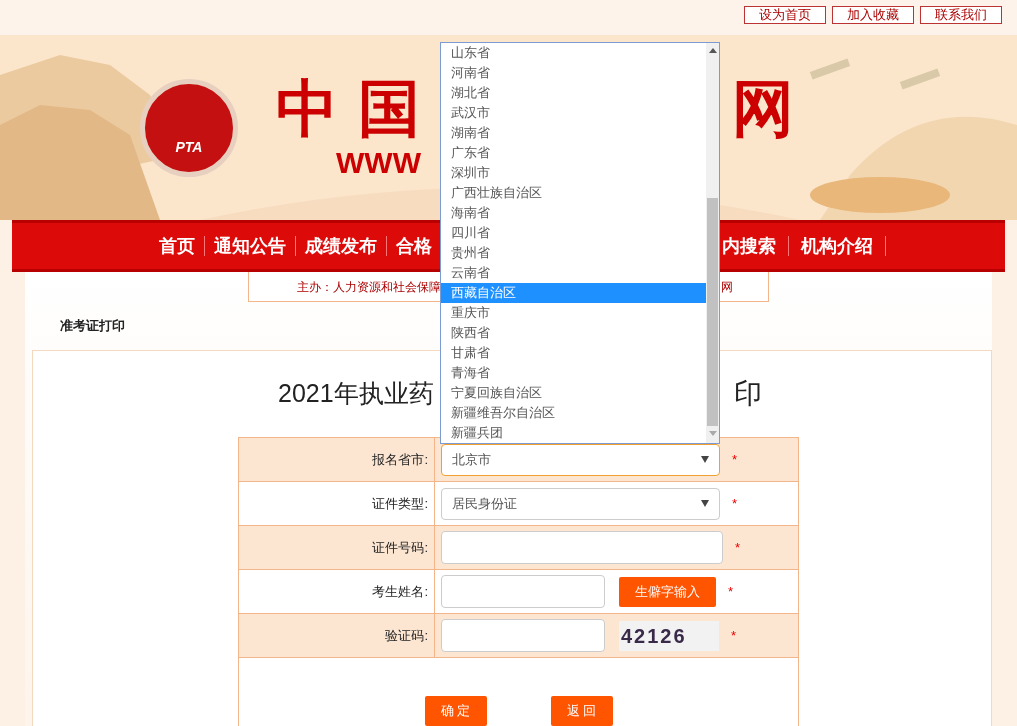  What do you see at coordinates (573, 253) in the screenshot?
I see `dropdown-option: 贵州省` at bounding box center [573, 253].